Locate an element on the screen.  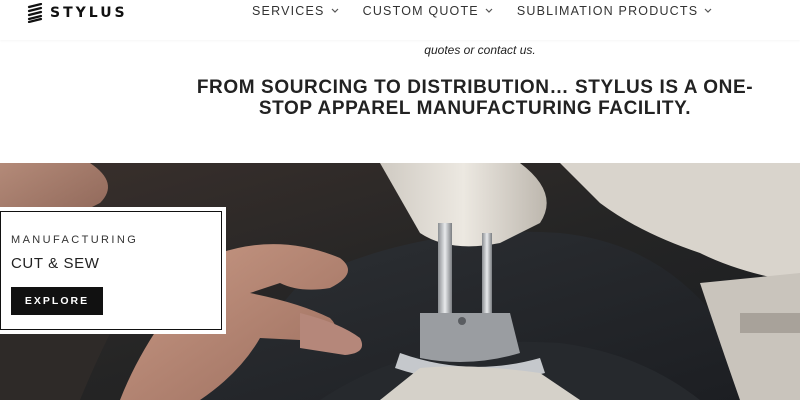
logo: STYLUS is located at coordinates (77, 13).